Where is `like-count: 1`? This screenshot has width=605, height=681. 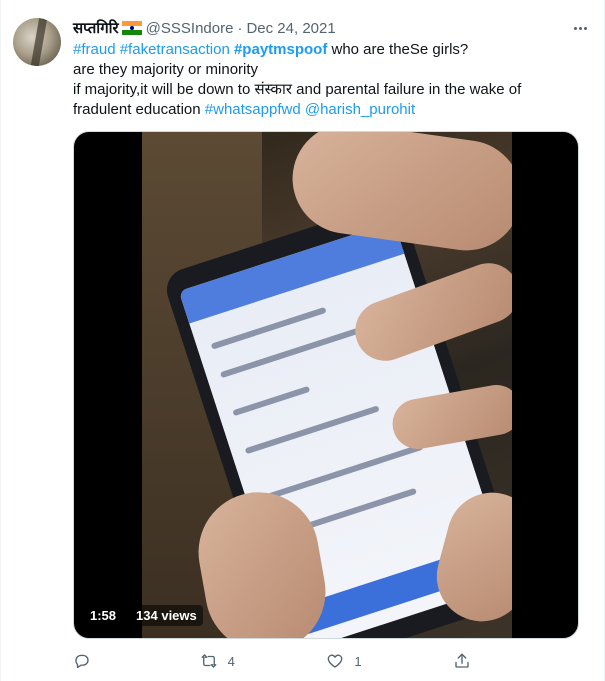
like-count: 1 is located at coordinates (358, 661).